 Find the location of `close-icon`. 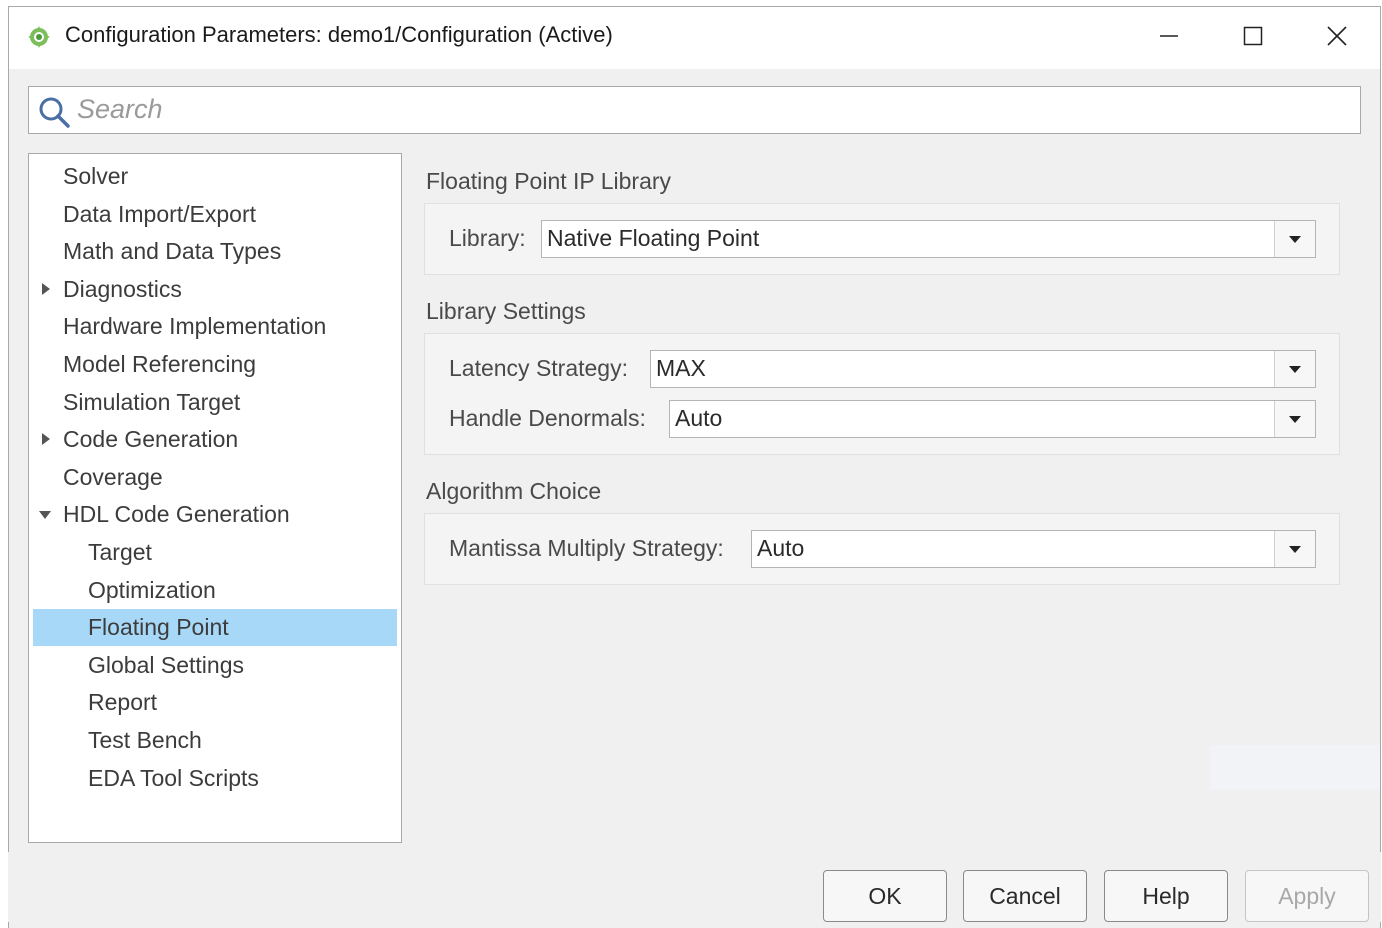

close-icon is located at coordinates (1337, 36).